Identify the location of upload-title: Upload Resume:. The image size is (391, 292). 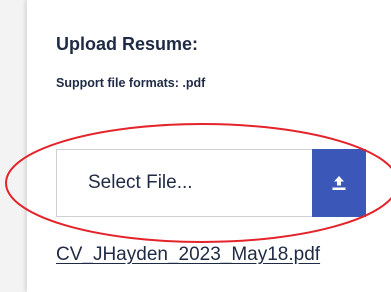
(127, 44).